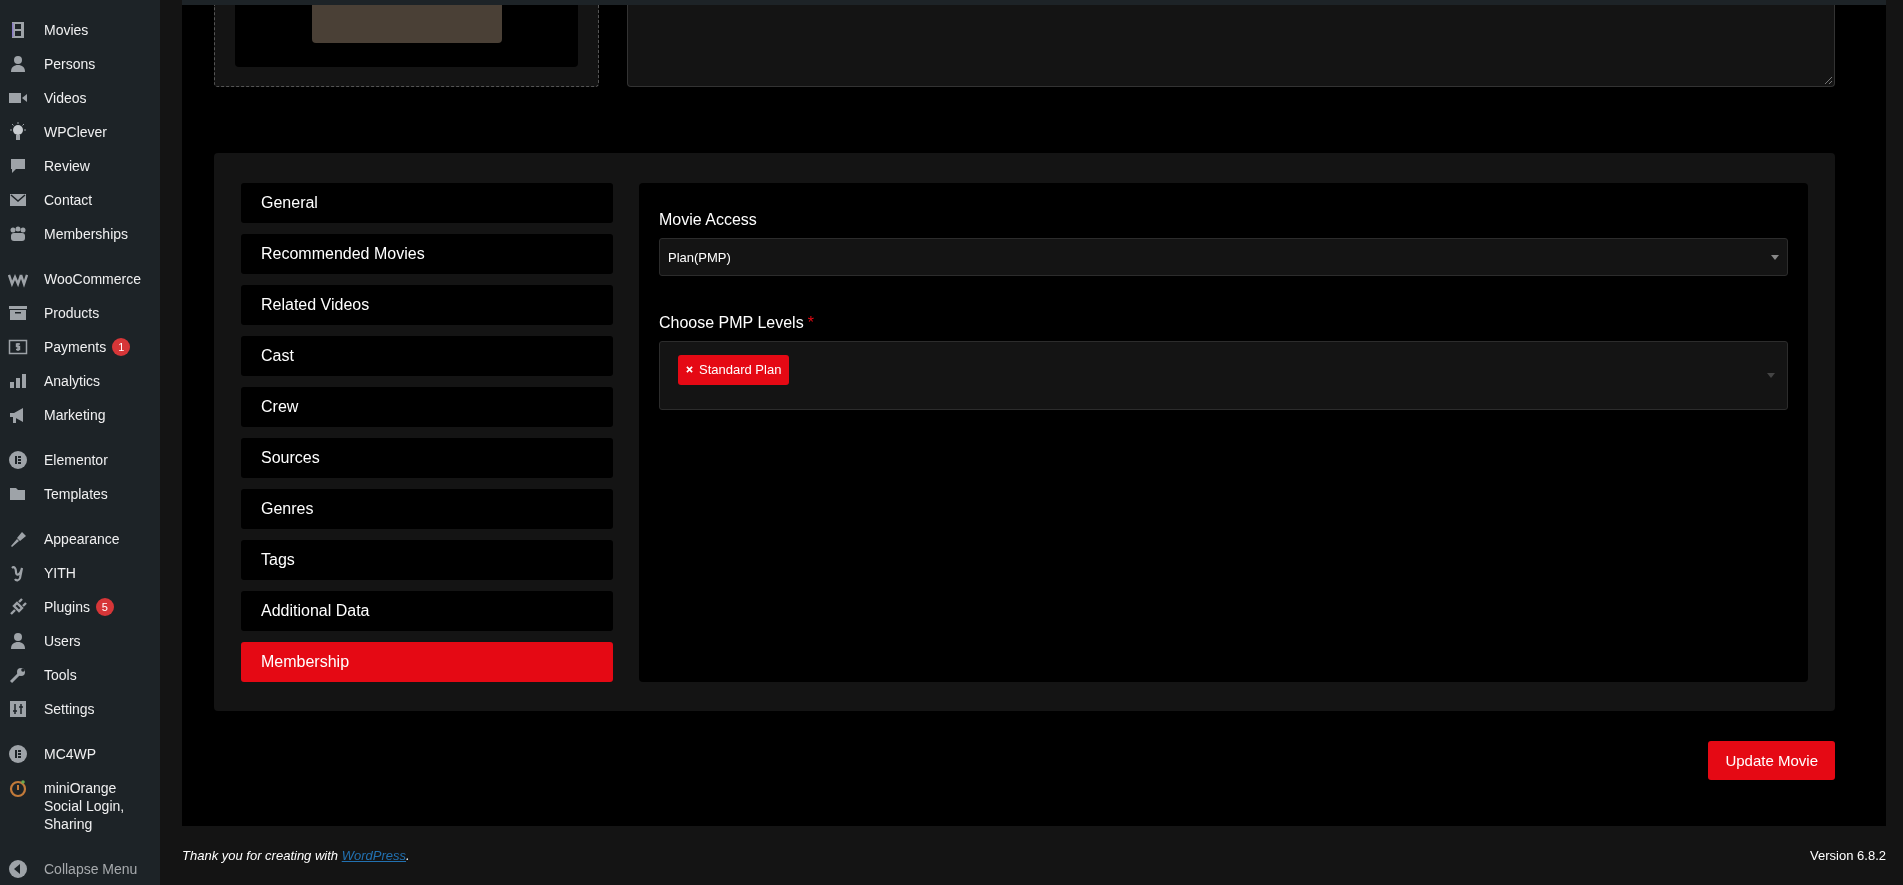  What do you see at coordinates (427, 407) in the screenshot?
I see `tab: Crew` at bounding box center [427, 407].